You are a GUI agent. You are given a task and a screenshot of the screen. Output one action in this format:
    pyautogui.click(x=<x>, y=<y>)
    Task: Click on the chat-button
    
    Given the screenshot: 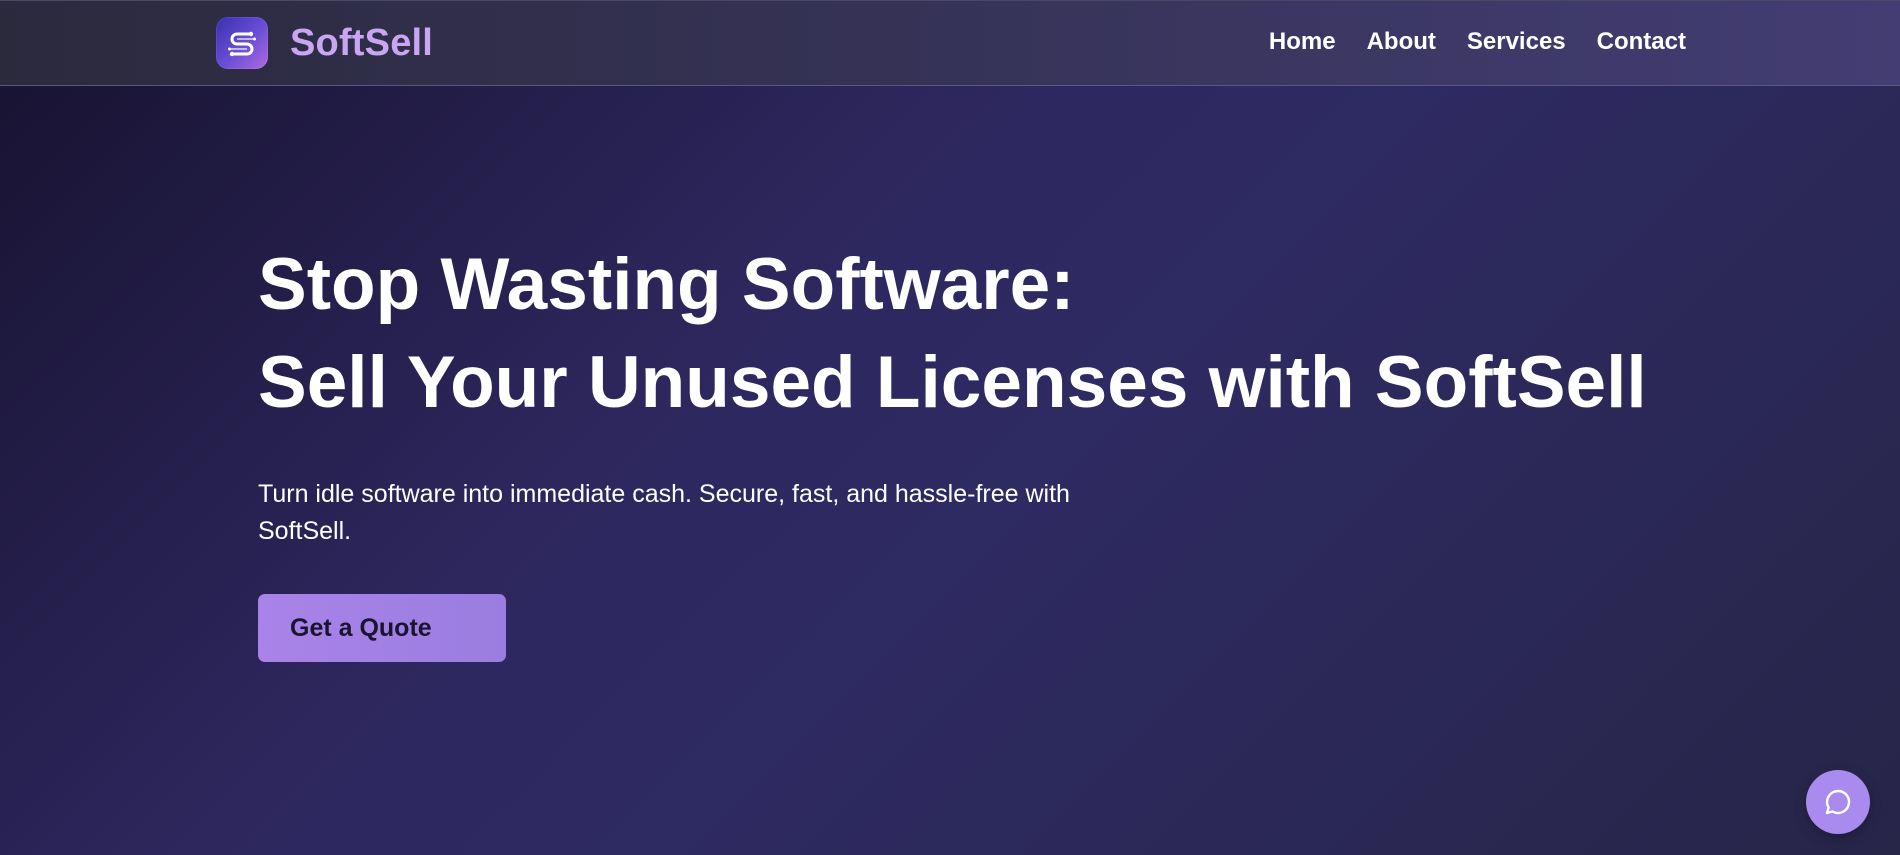 What is the action you would take?
    pyautogui.click(x=1838, y=802)
    